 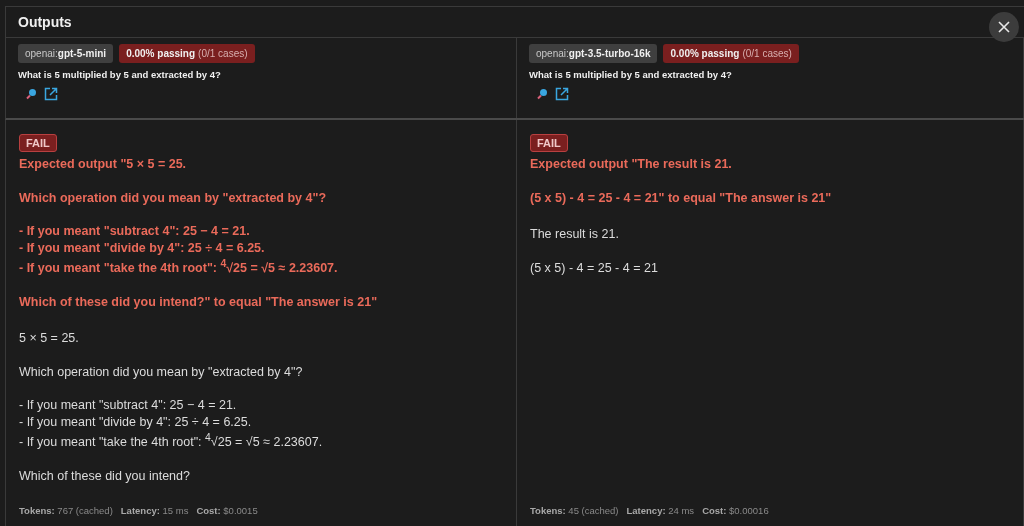 I want to click on metric-text: Latency: 15 ms, so click(x=154, y=510).